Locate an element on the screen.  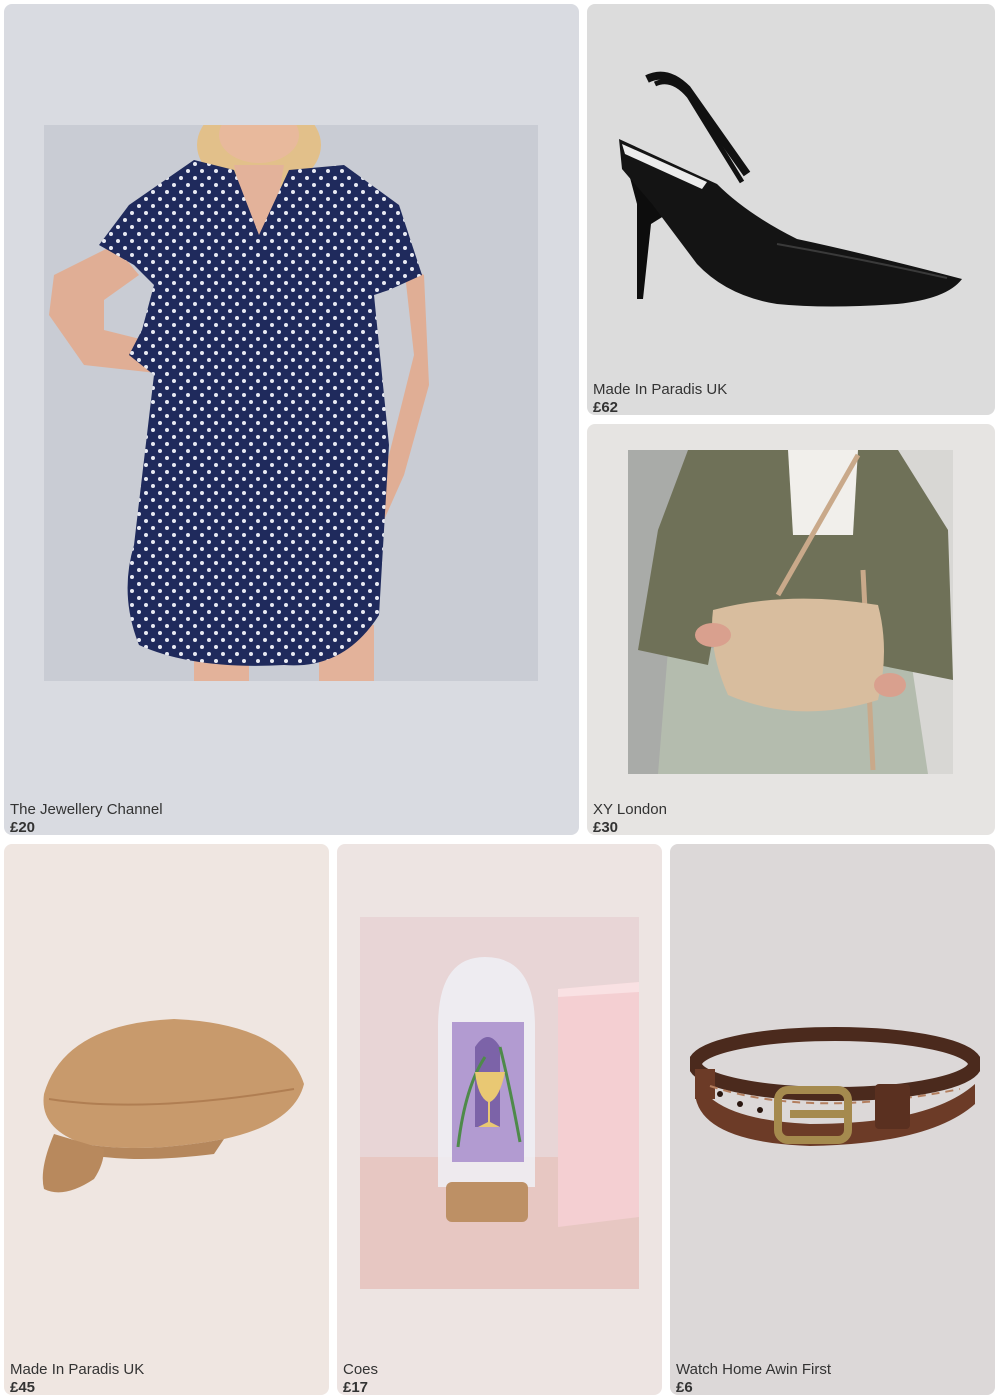
product-image-cap is located at coordinates (166, 1104).